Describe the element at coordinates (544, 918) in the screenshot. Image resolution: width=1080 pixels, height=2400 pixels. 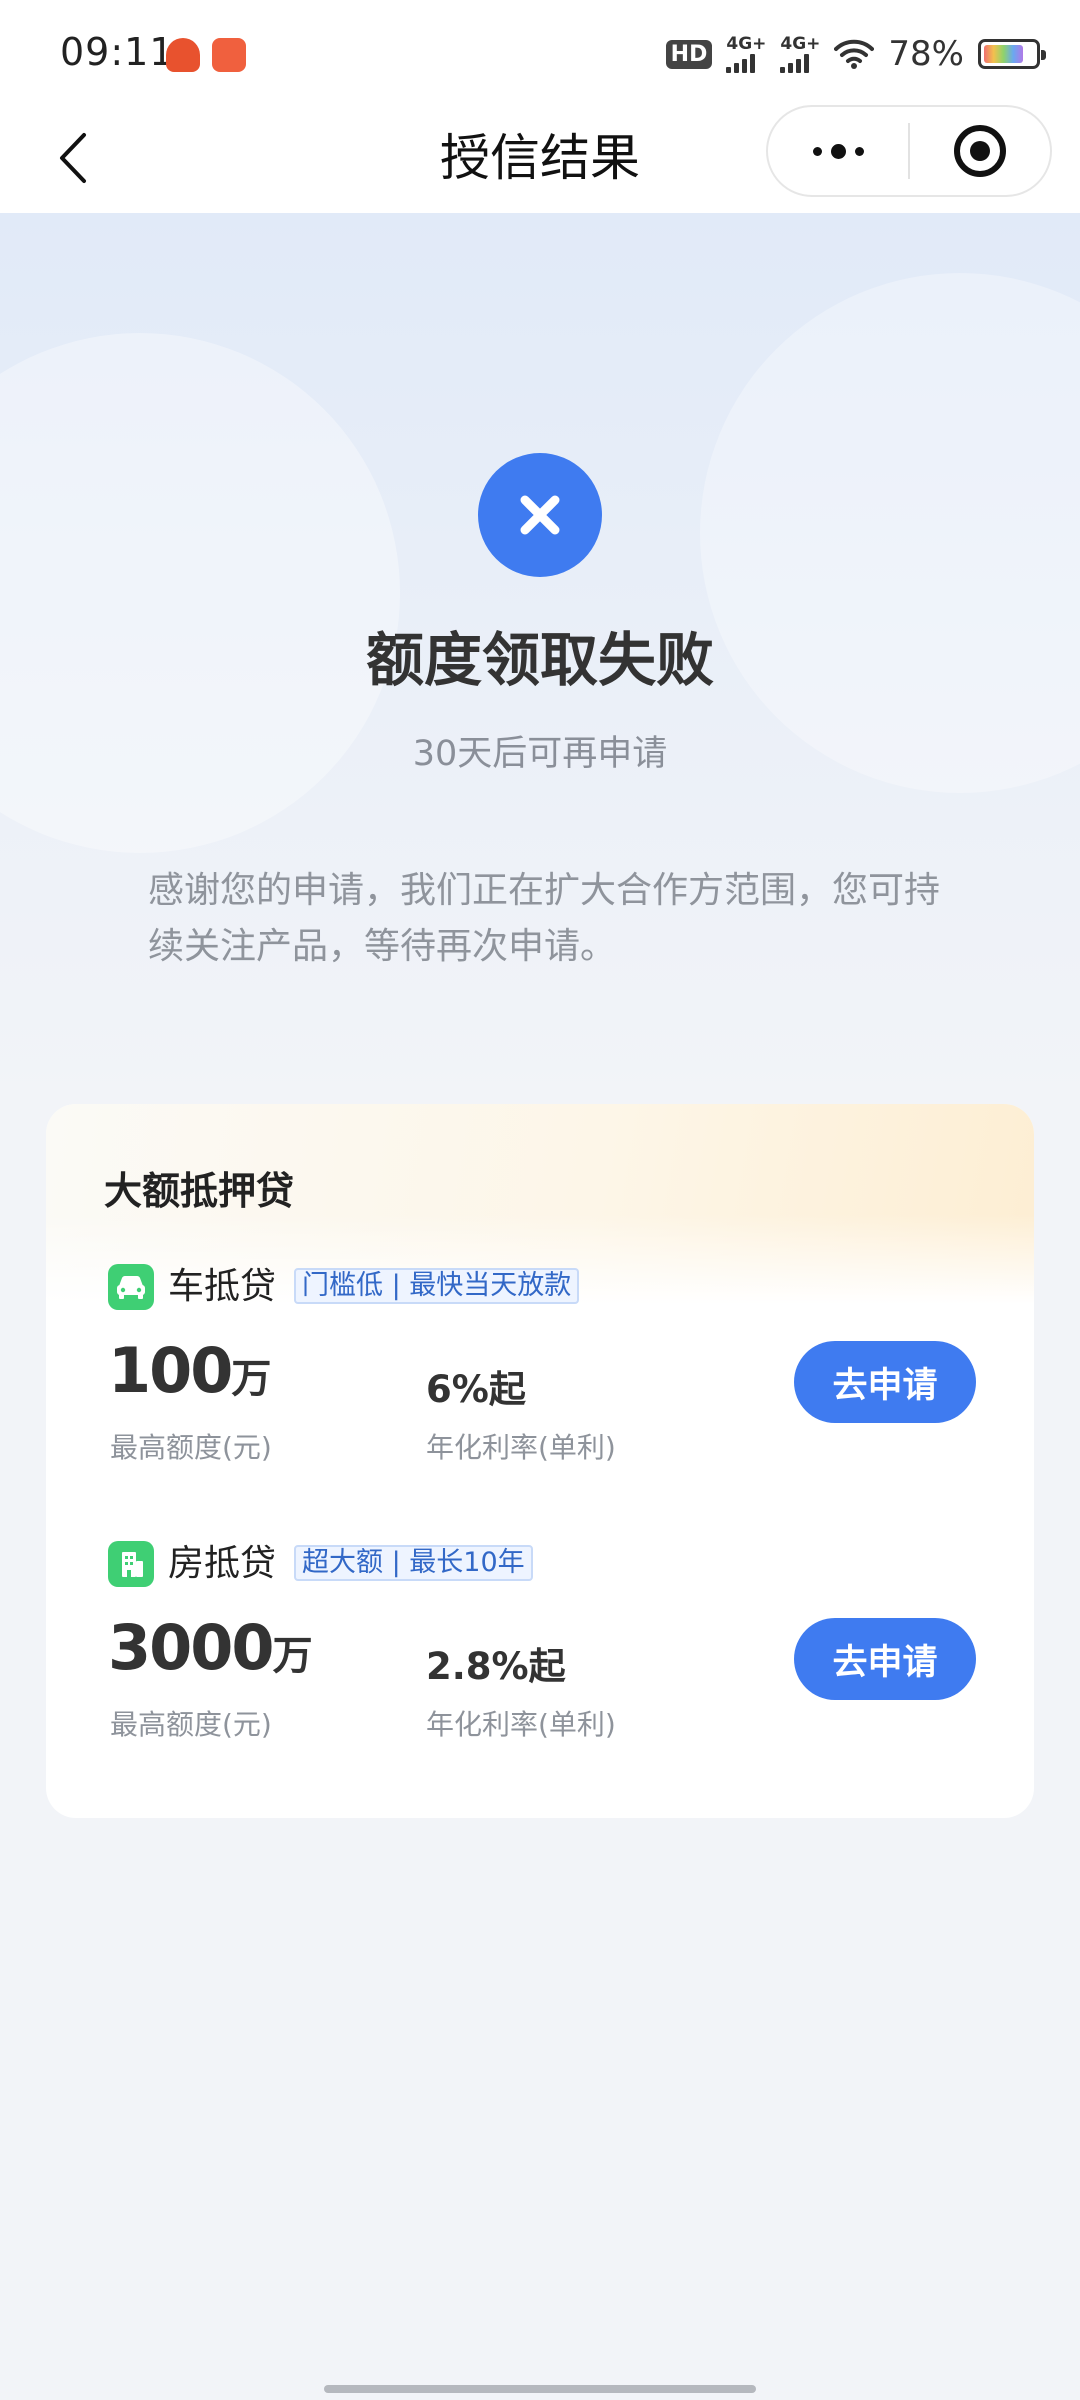
I see `result-description: 感谢您的申请，我们正在扩大合作方范围，您可持续关注产品，等待再次申请。` at that location.